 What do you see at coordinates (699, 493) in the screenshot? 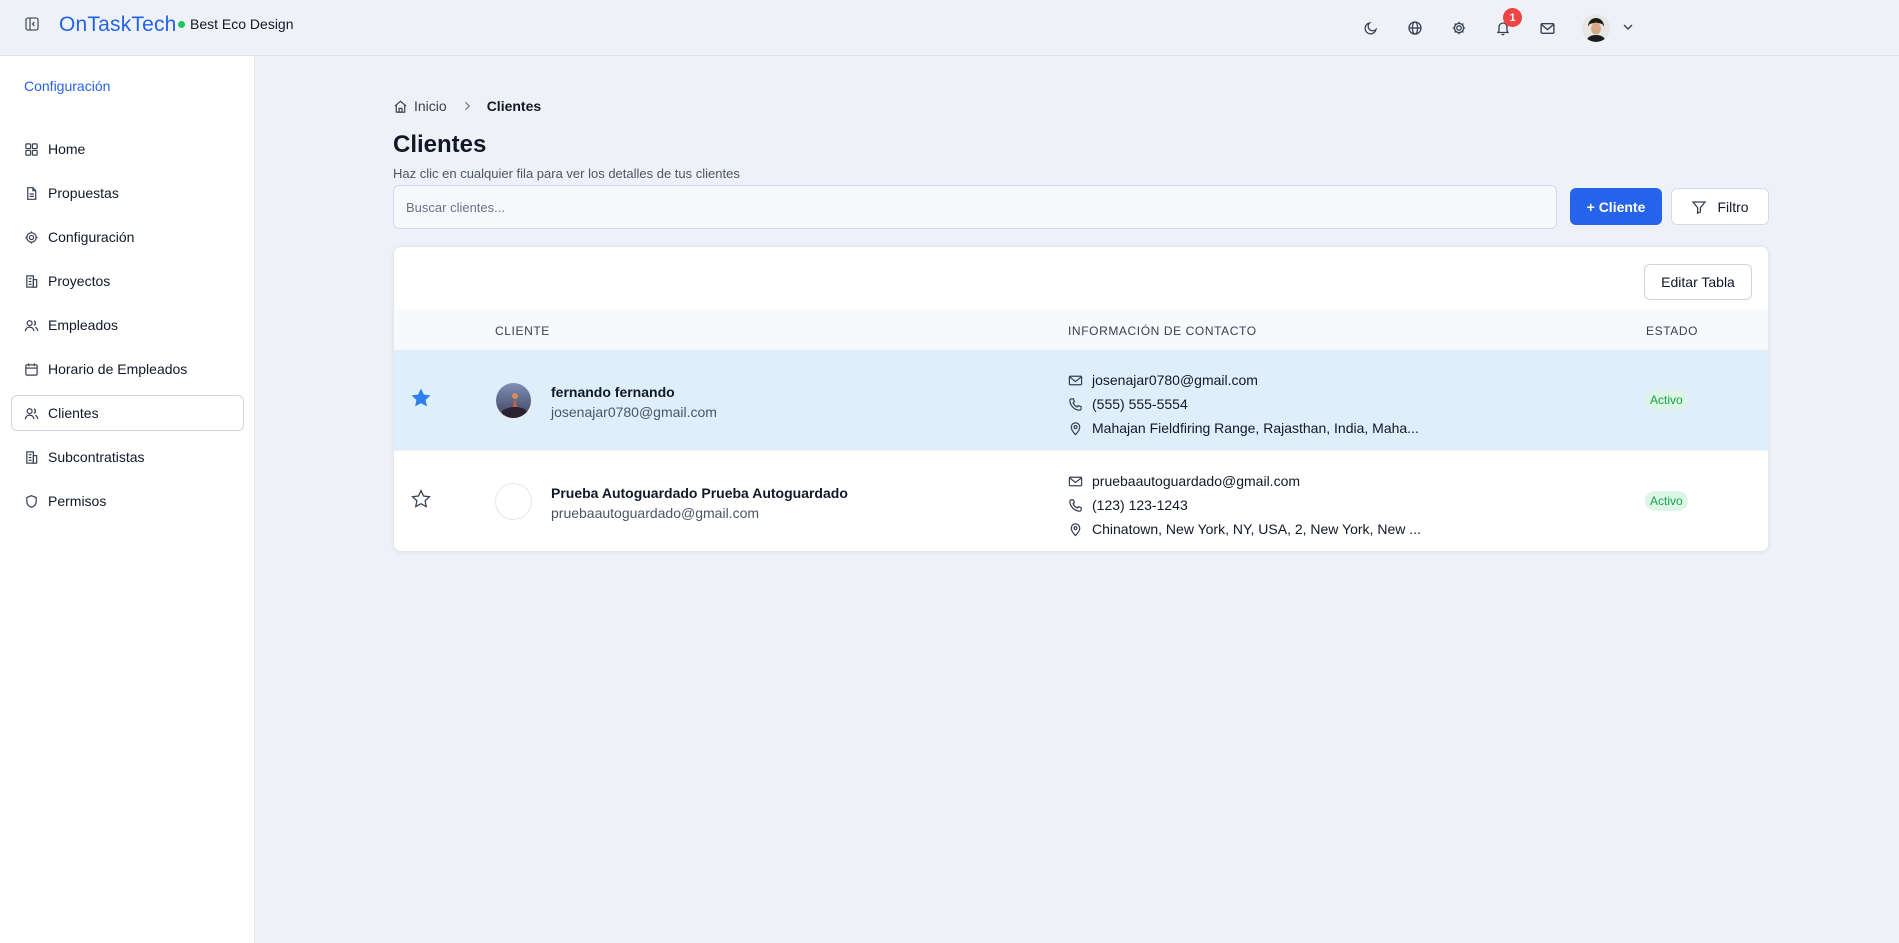
I see `client-name: Prueba Autoguardado Prueba Autoguardado` at bounding box center [699, 493].